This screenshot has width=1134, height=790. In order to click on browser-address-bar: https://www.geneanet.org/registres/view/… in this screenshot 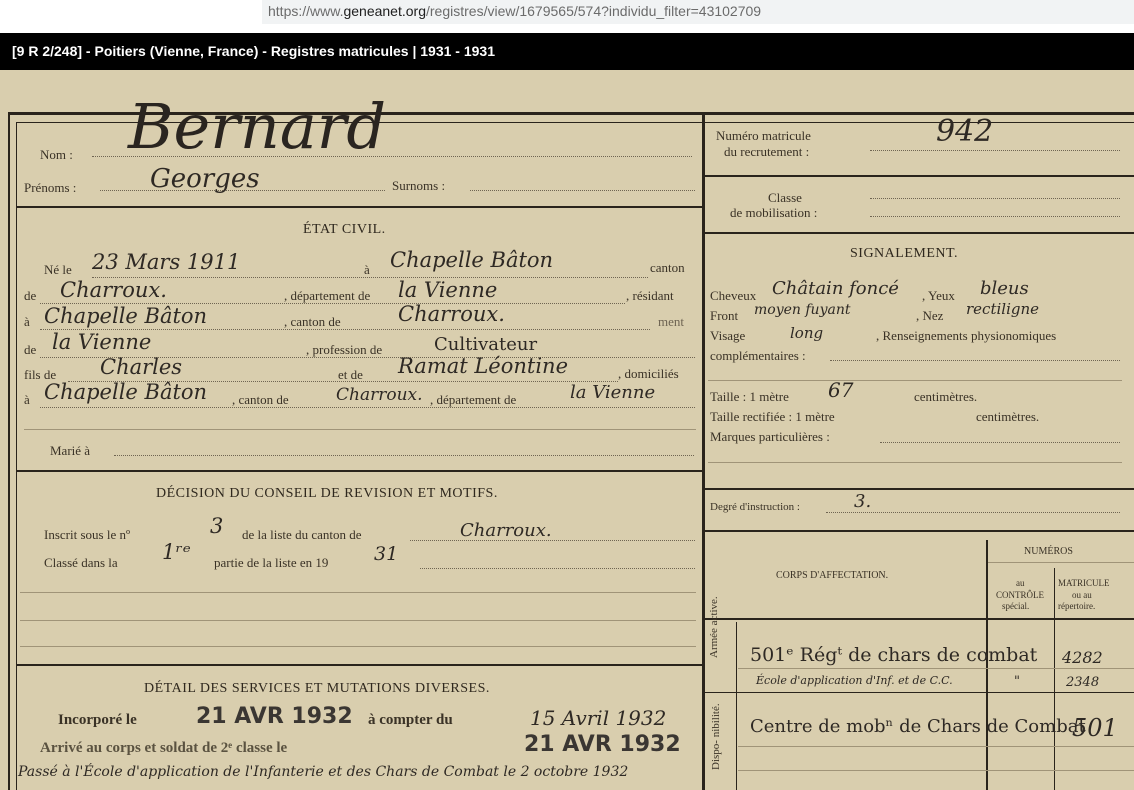, I will do `click(567, 15)`.